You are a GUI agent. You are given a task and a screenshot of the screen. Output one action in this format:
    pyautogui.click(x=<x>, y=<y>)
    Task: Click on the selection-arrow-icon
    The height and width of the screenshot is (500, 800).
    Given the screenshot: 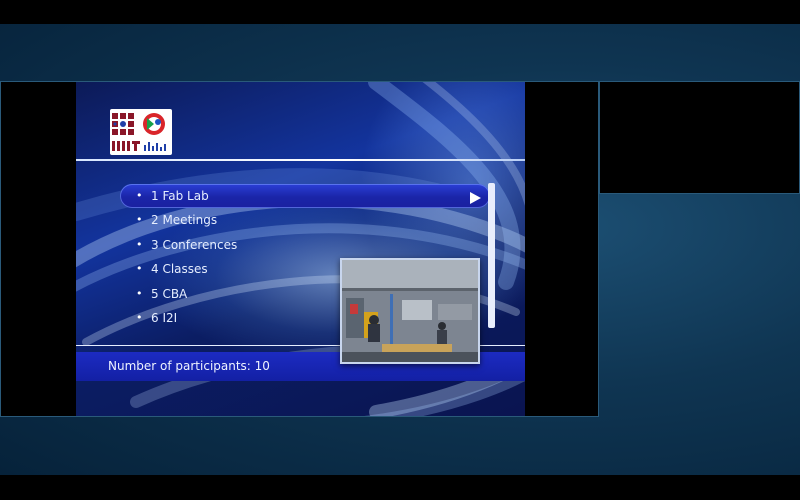 What is the action you would take?
    pyautogui.click(x=475, y=198)
    